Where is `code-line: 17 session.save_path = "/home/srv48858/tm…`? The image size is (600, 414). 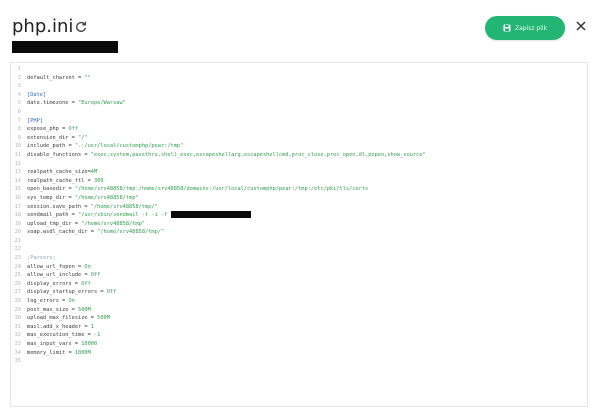 code-line: 17 session.save_path = "/home/srv48858/tm… is located at coordinates (299, 207).